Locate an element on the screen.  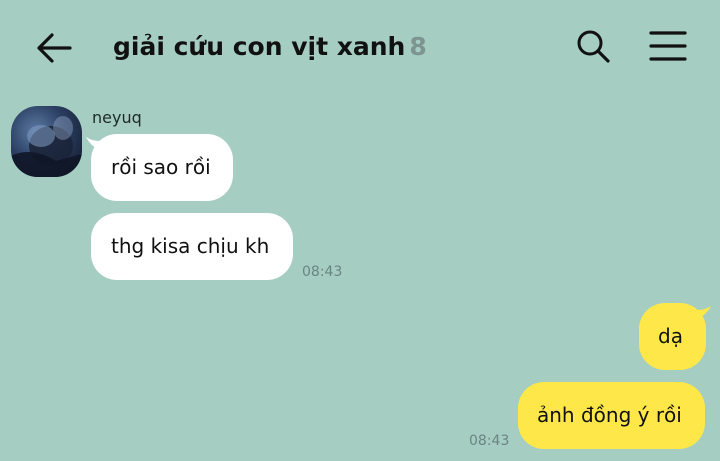
incoming-message-bubble: thg kisa chịu kh is located at coordinates (192, 246).